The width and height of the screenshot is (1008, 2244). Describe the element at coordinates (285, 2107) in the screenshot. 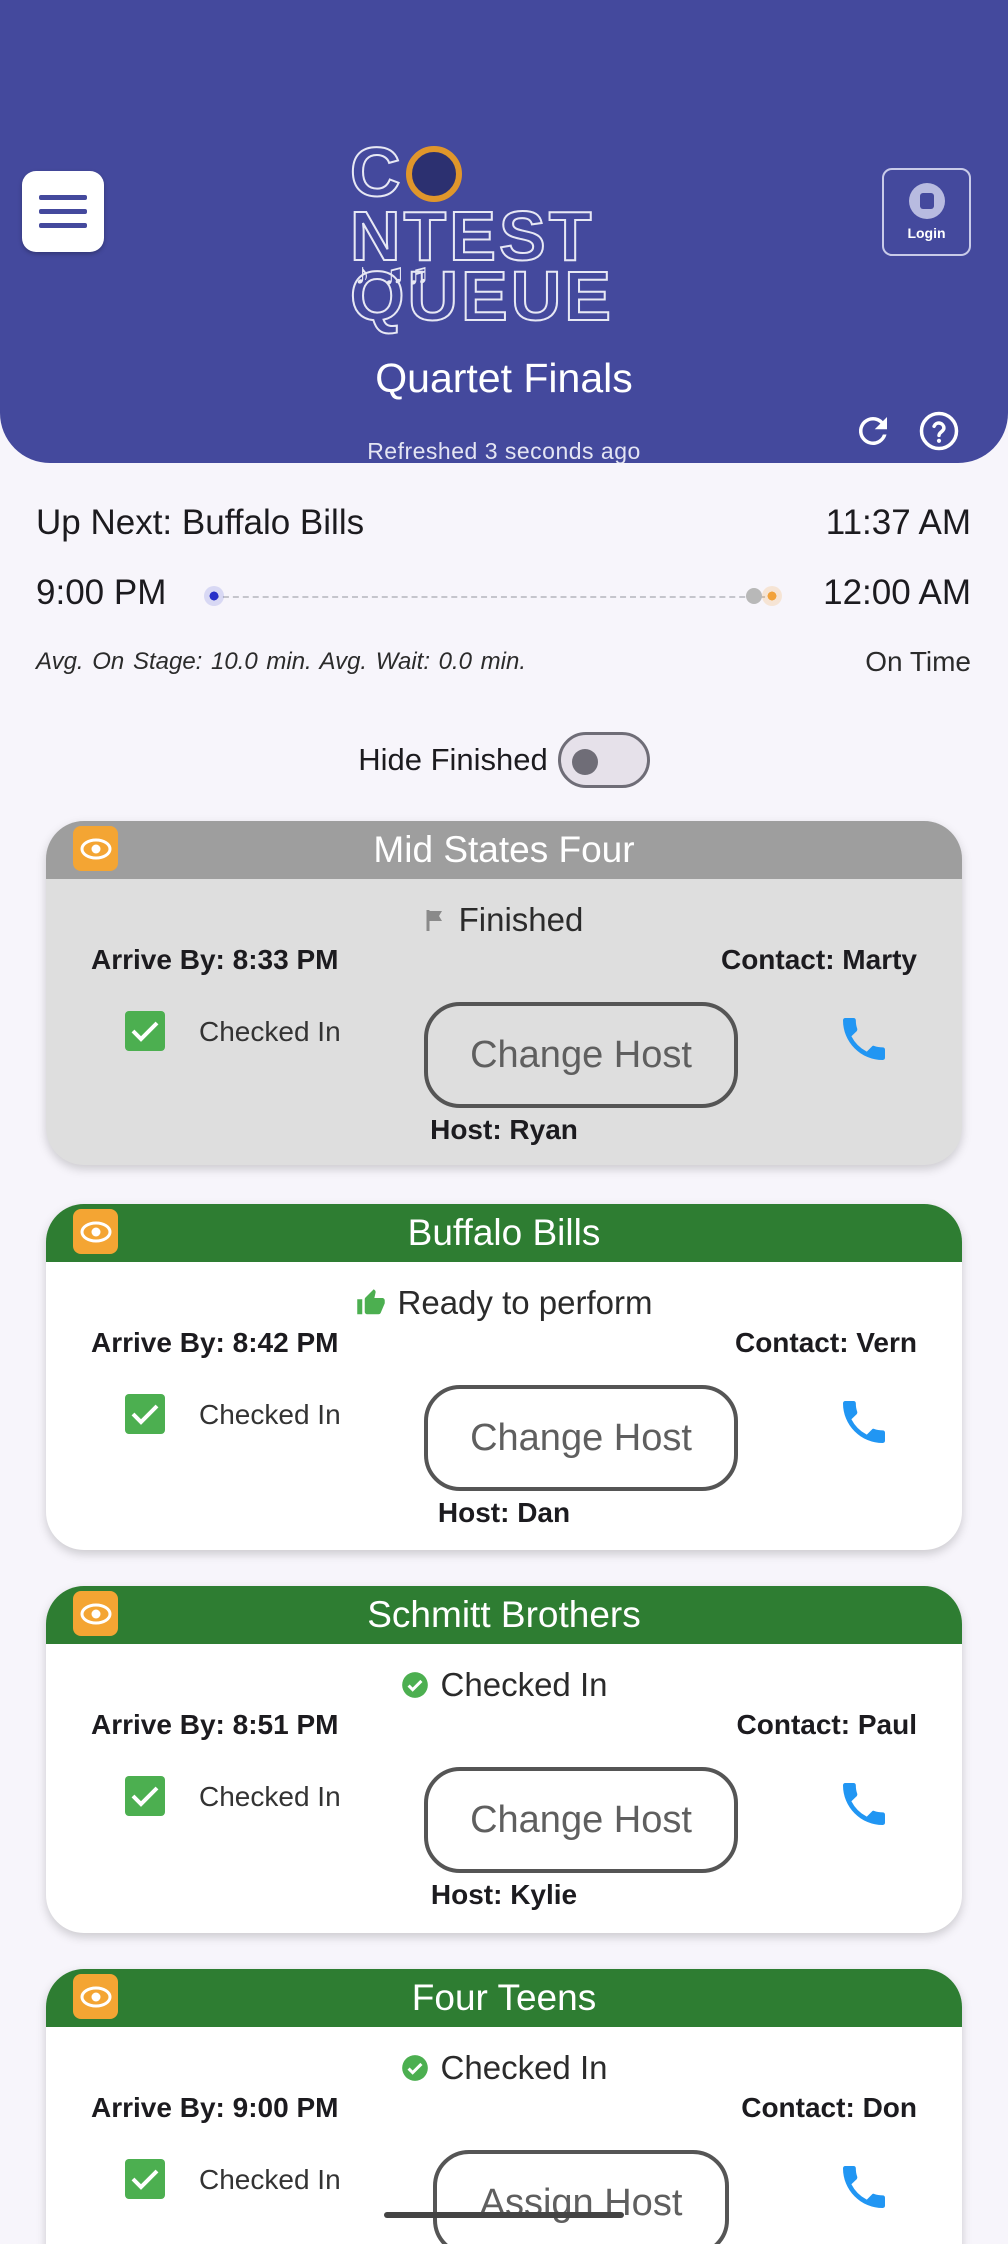

I see `arrive-by-time: 9:00 PM` at that location.